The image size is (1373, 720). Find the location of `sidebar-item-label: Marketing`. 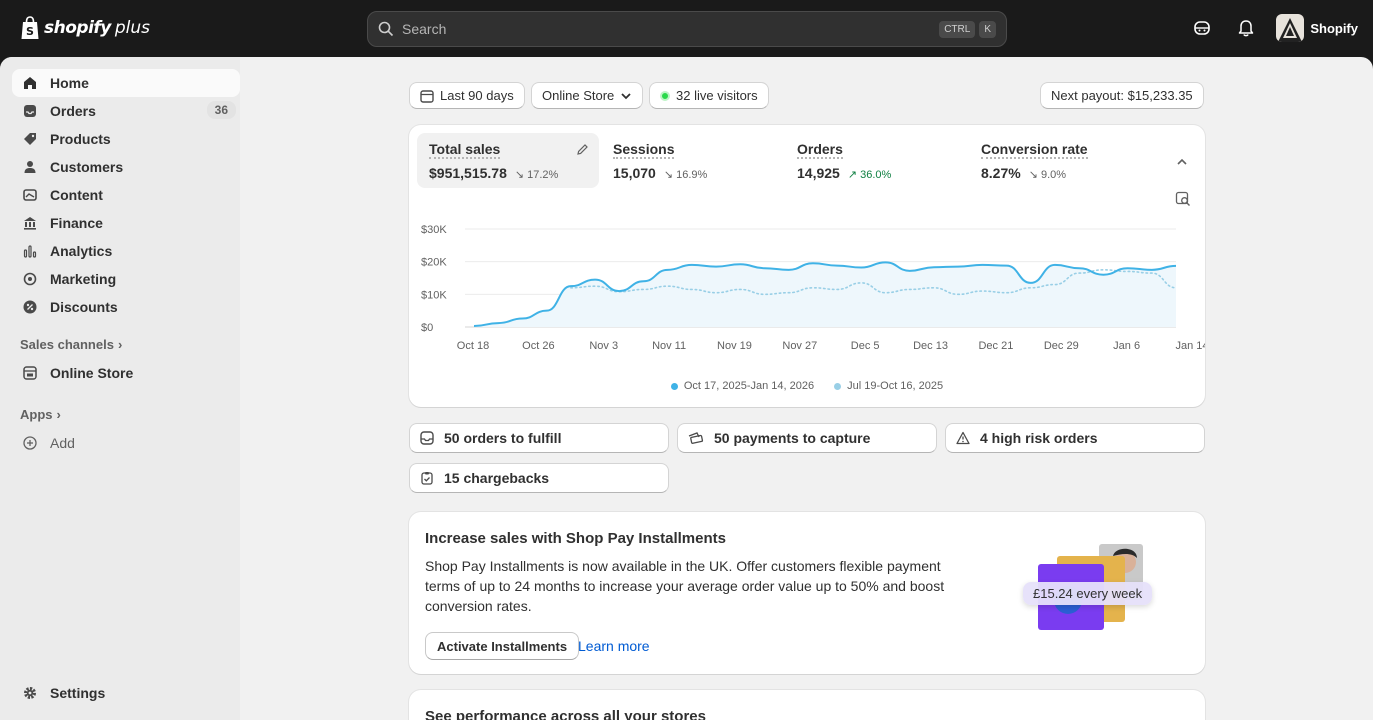

sidebar-item-label: Marketing is located at coordinates (83, 279).